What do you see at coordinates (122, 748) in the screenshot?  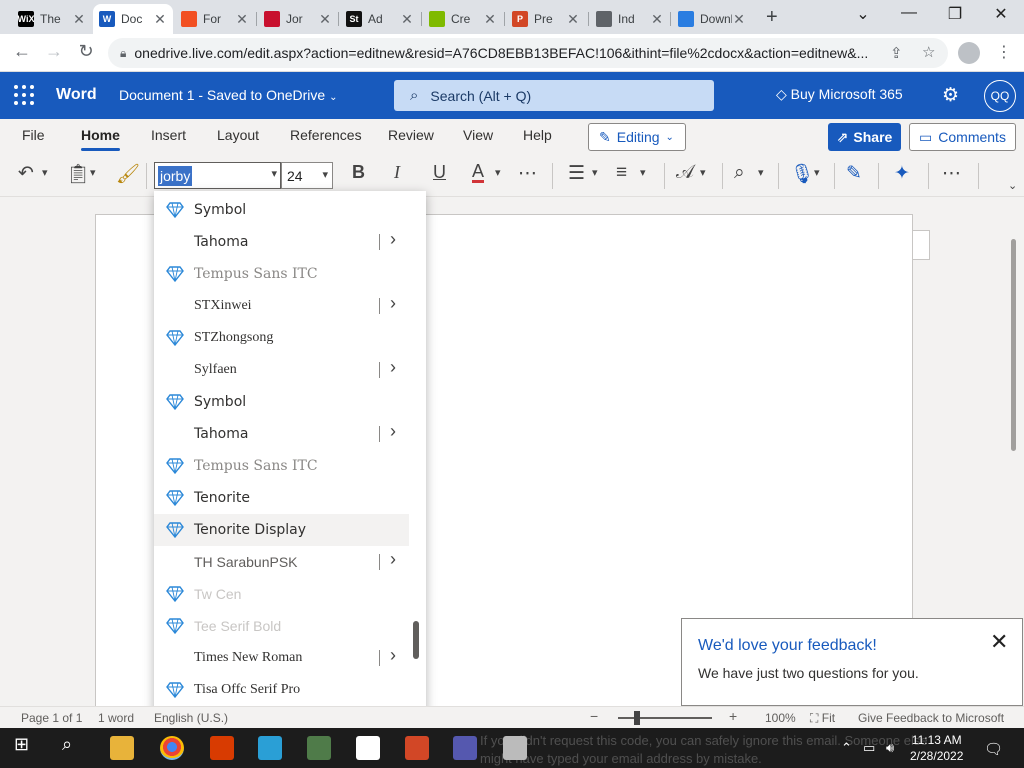 I see `file-explorer-icon` at bounding box center [122, 748].